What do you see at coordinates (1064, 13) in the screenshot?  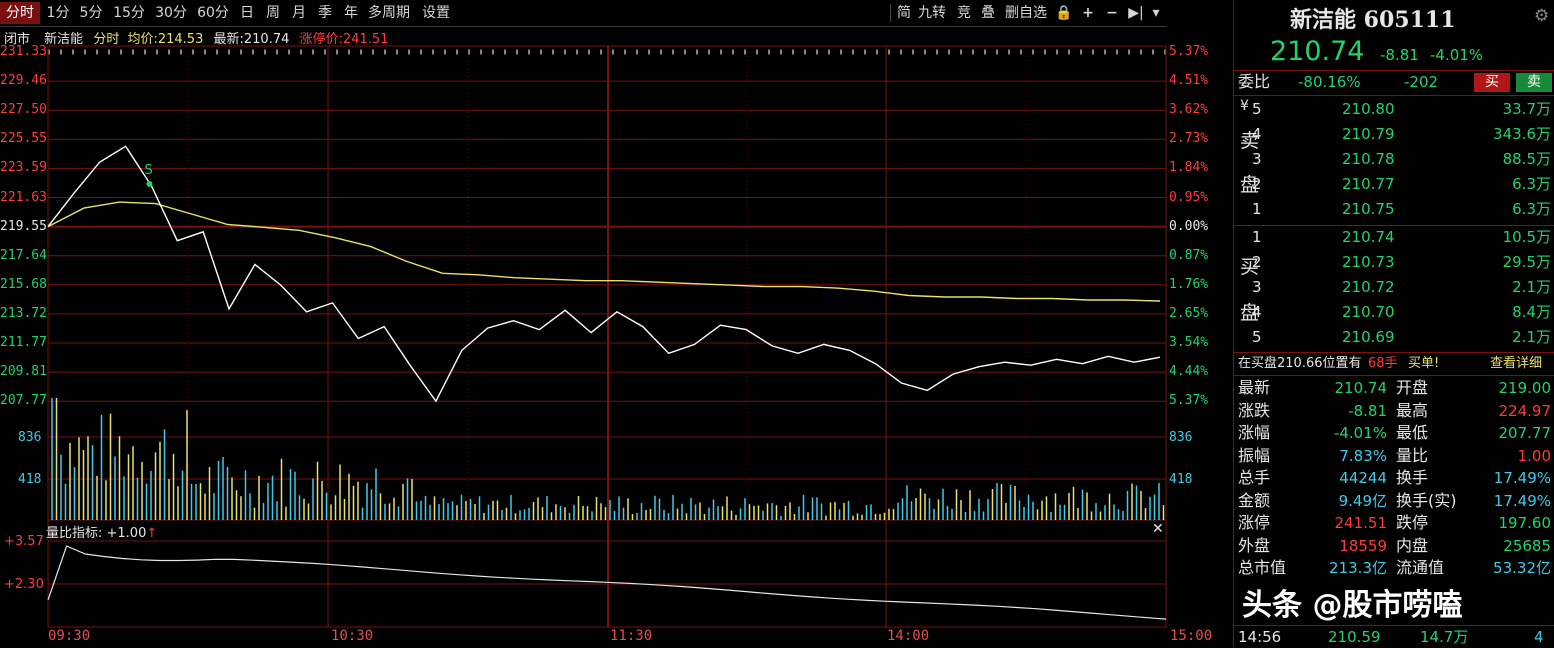 I see `lock-icon: 🔒` at bounding box center [1064, 13].